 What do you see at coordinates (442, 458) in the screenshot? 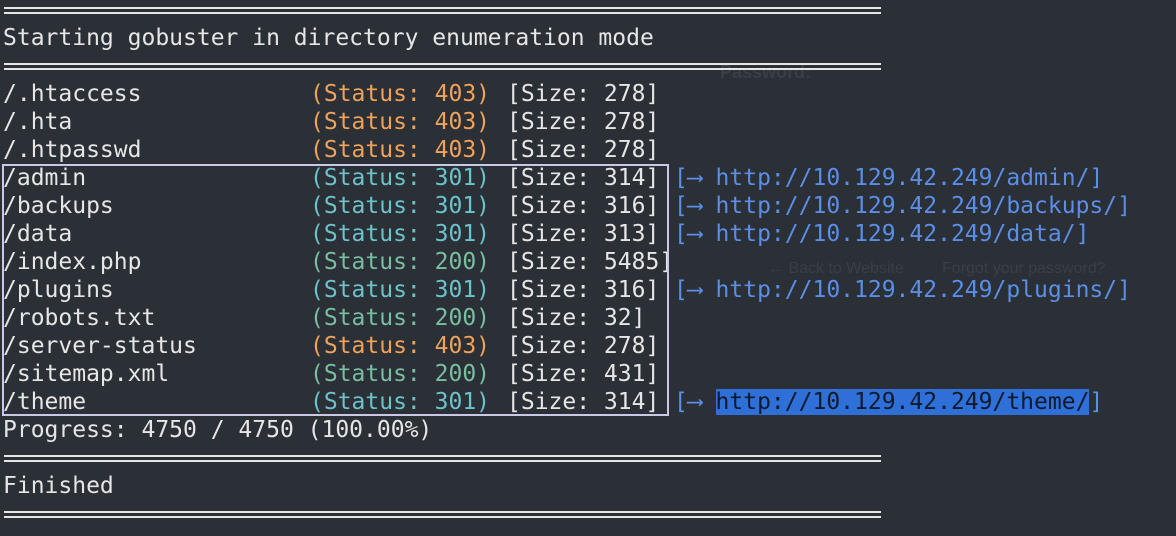
I see `separator-progress-bottom` at bounding box center [442, 458].